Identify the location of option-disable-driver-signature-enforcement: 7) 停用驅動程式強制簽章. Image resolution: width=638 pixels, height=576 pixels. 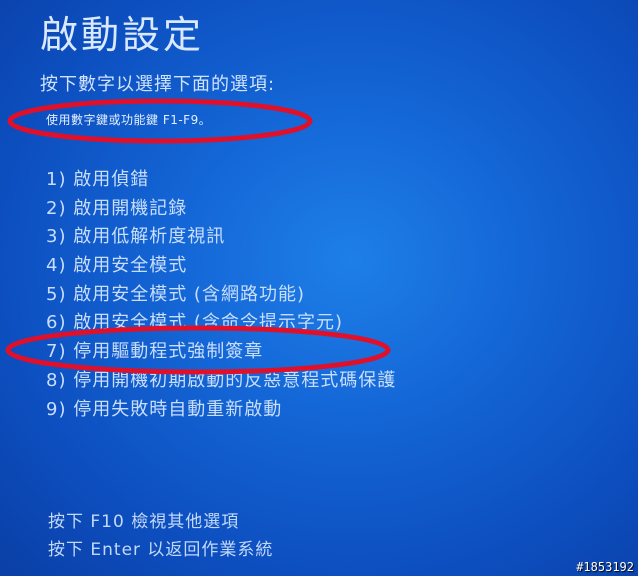
(221, 352).